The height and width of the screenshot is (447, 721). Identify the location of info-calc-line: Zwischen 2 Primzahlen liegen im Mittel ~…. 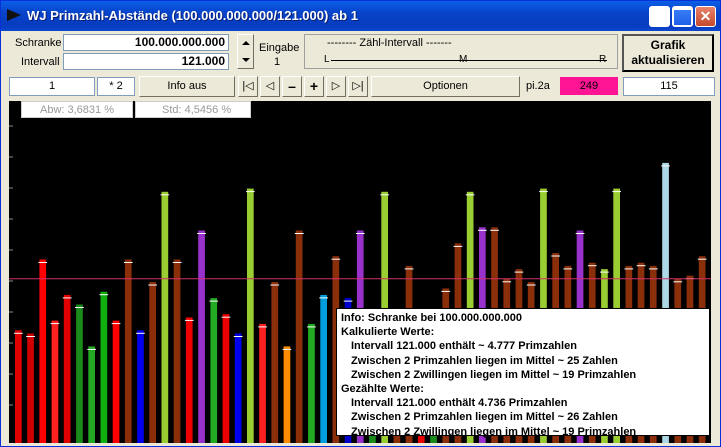
(484, 360).